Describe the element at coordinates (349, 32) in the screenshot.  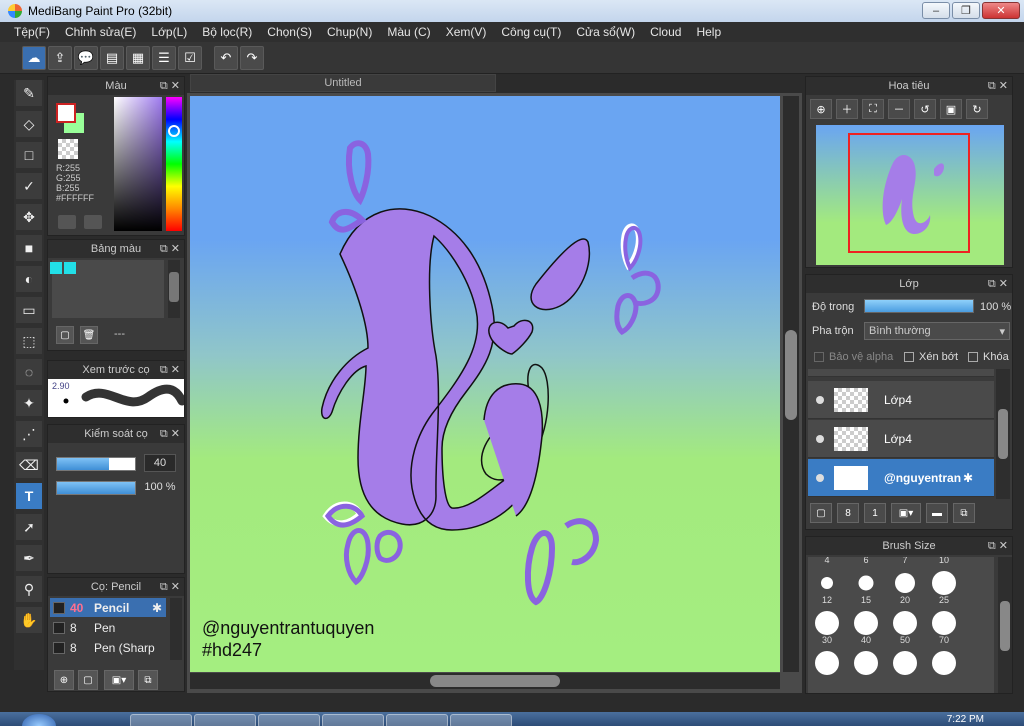
I see `menu-capture: Chụp(N)` at that location.